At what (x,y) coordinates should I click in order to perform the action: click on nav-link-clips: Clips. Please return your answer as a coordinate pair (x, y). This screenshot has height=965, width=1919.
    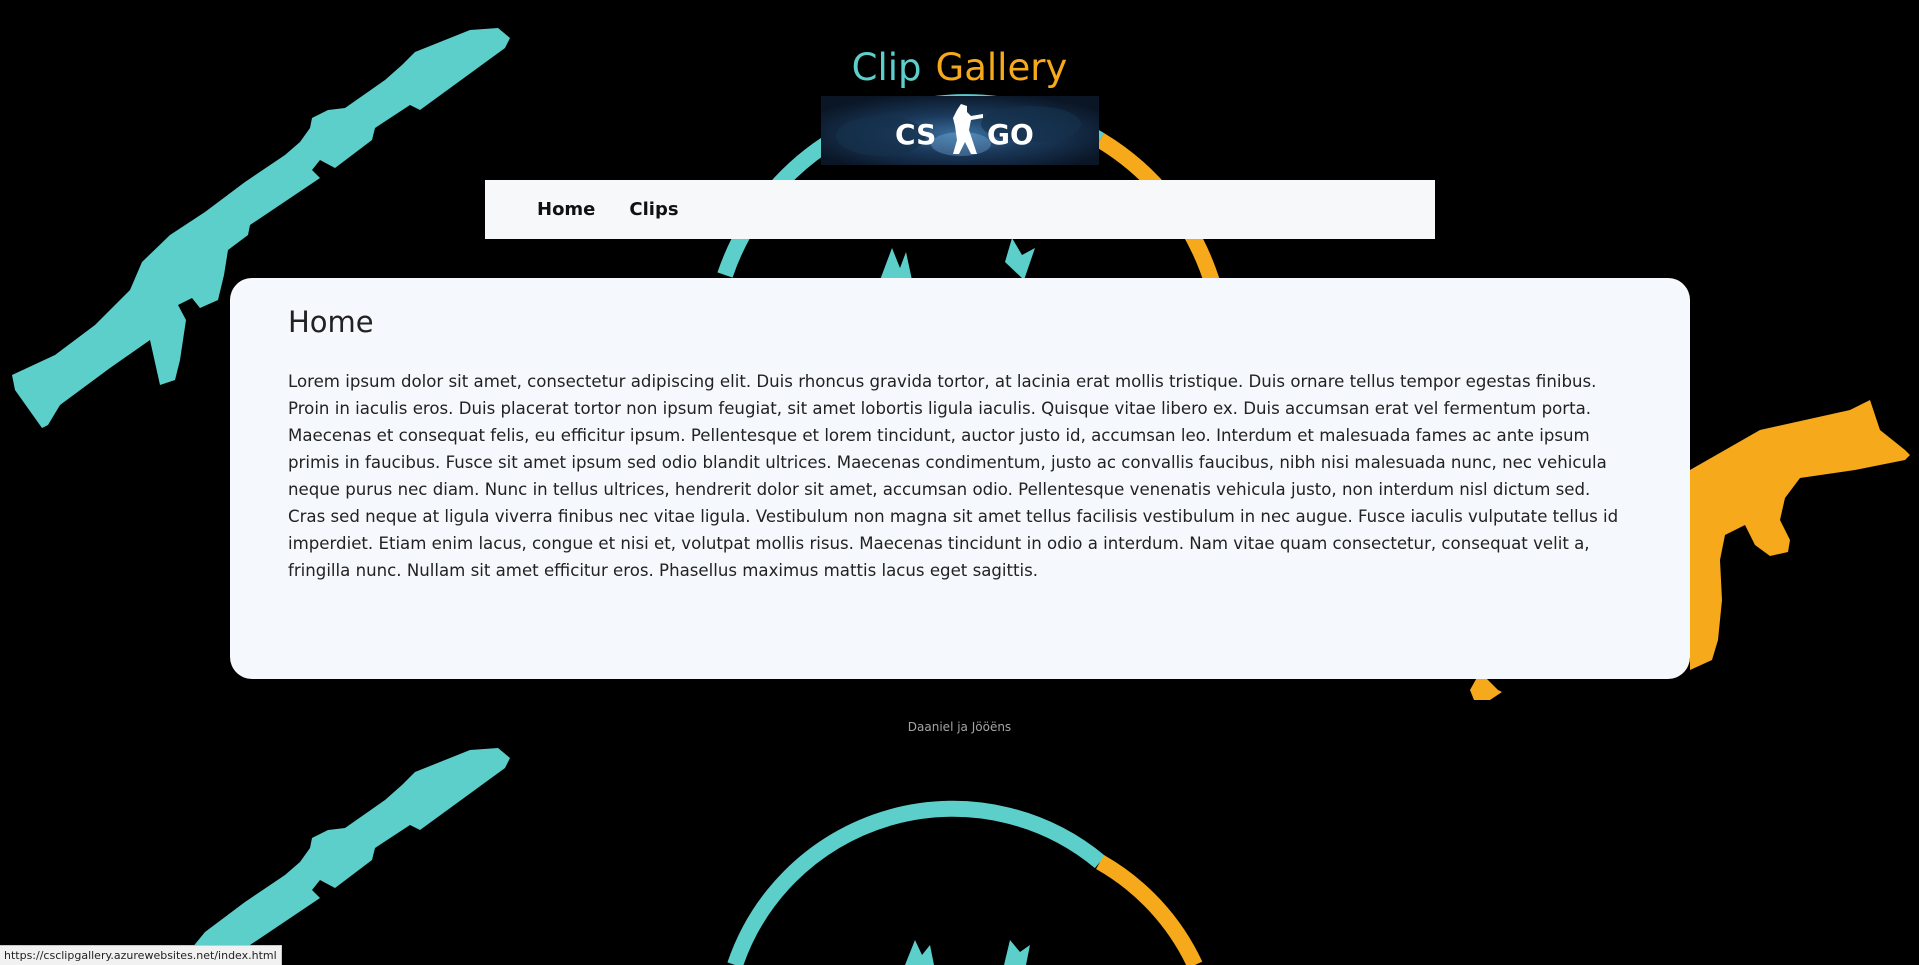
    Looking at the image, I should click on (653, 209).